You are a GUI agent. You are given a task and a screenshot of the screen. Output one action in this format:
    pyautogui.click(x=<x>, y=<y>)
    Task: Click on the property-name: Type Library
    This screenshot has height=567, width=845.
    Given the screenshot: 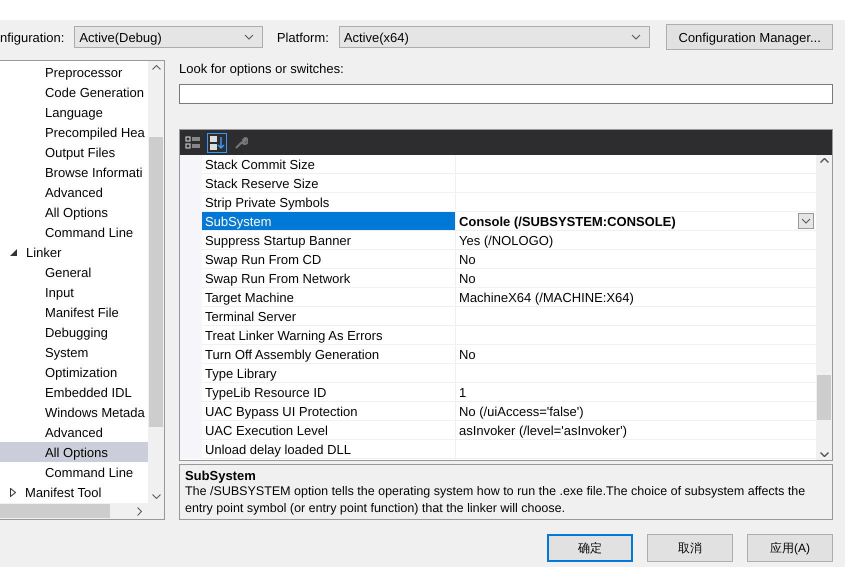 What is the action you would take?
    pyautogui.click(x=329, y=373)
    